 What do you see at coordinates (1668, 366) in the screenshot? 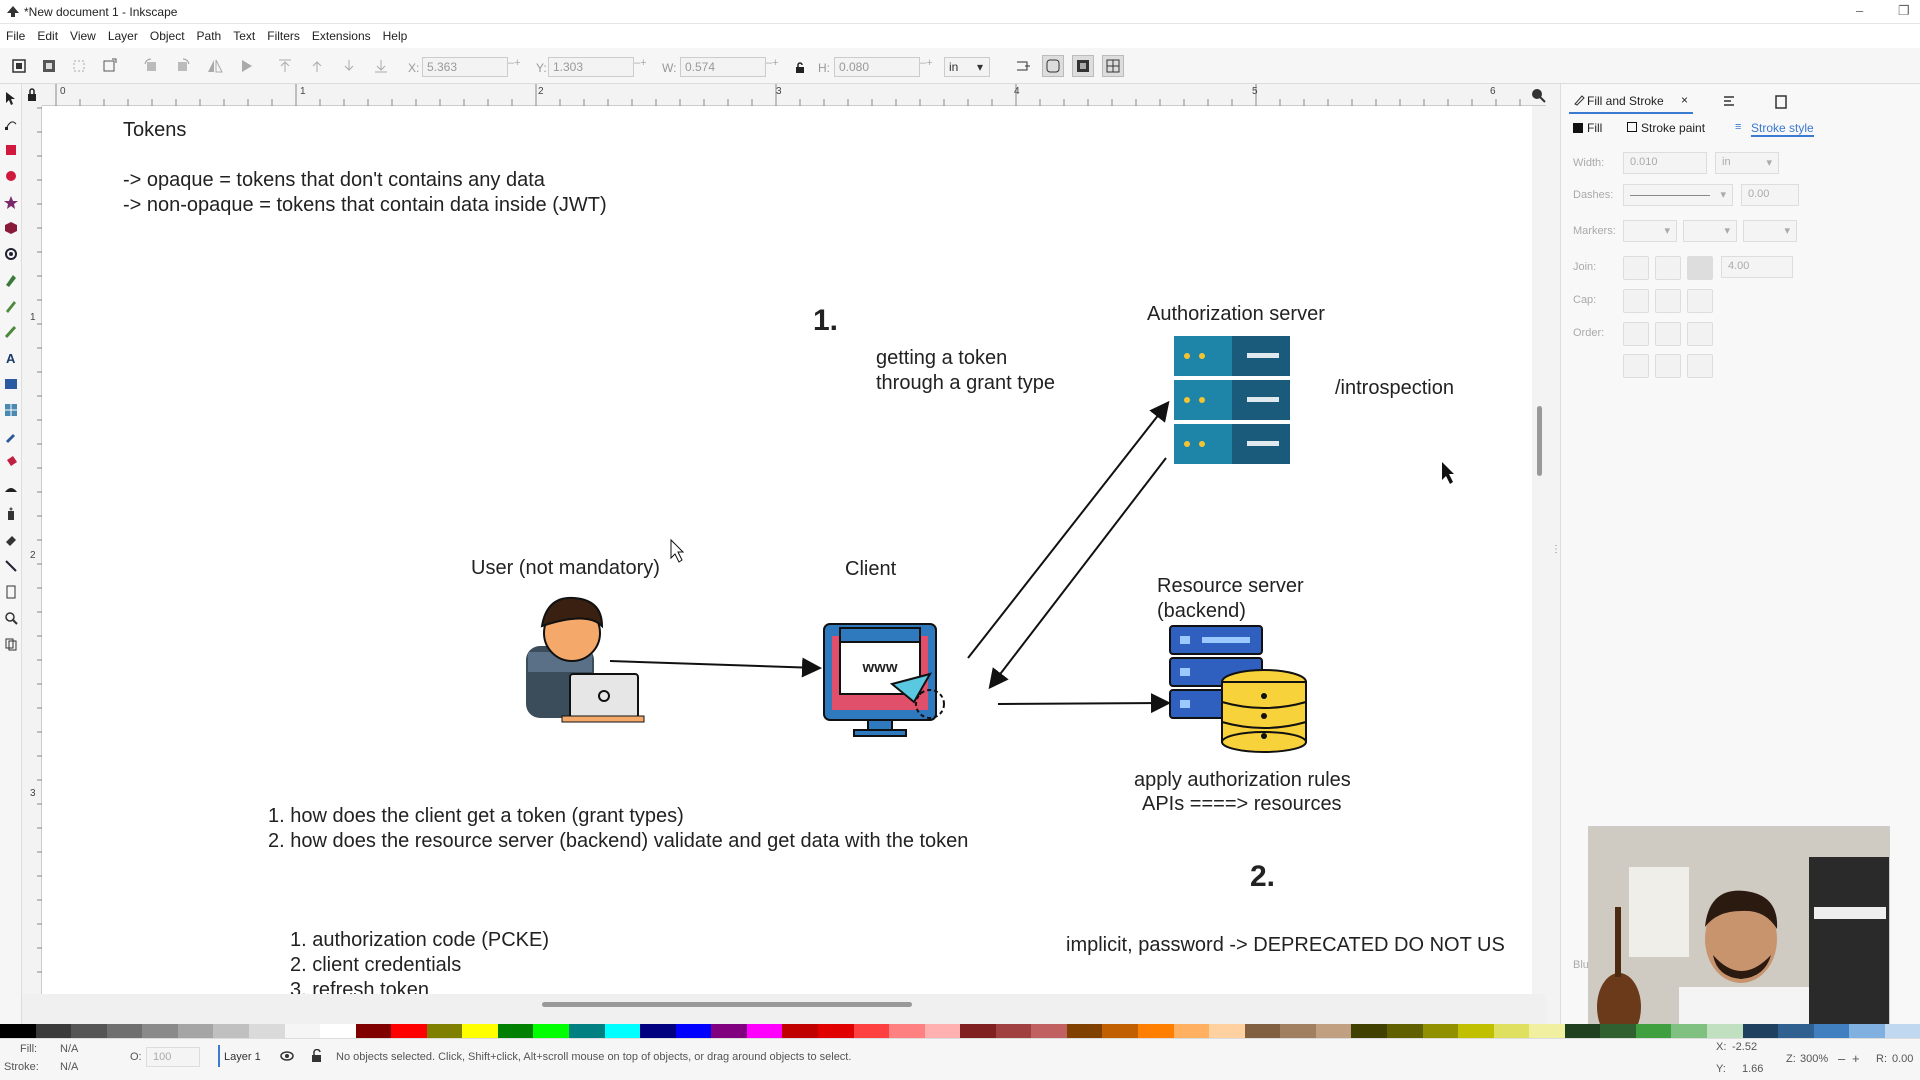
I see `order-stroke-markers-fill-icon` at bounding box center [1668, 366].